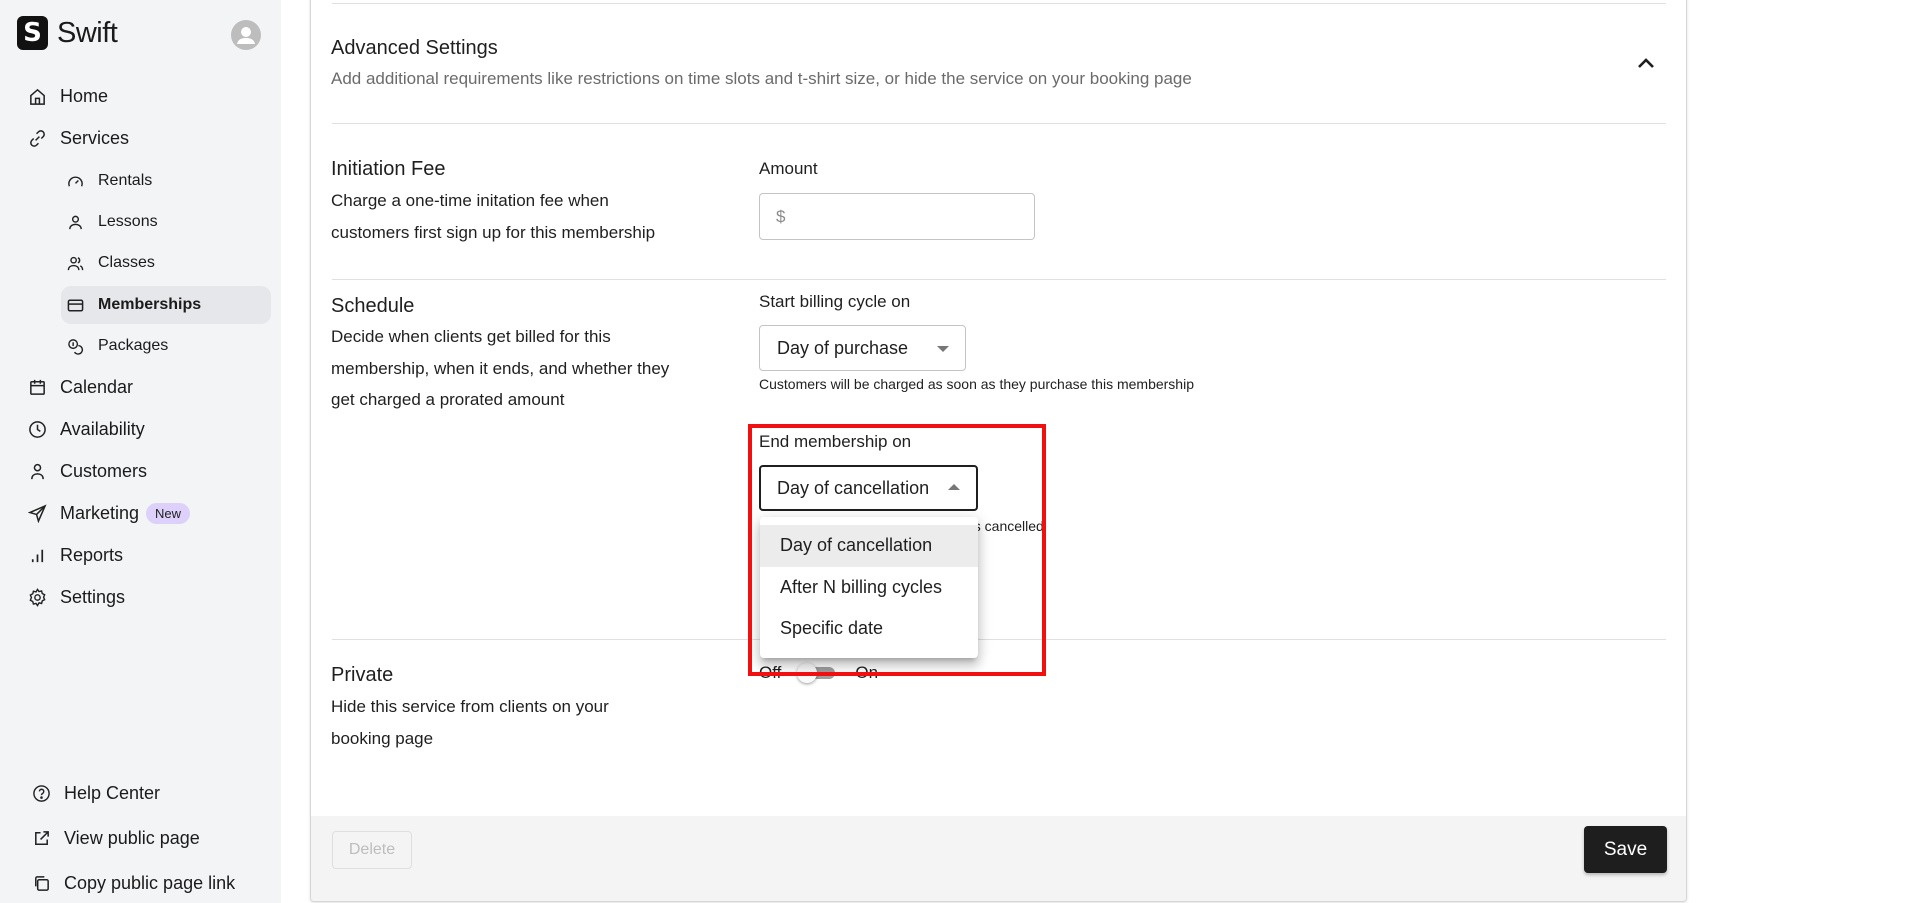 This screenshot has width=1920, height=903. Describe the element at coordinates (41, 794) in the screenshot. I see `help-circle-icon` at that location.